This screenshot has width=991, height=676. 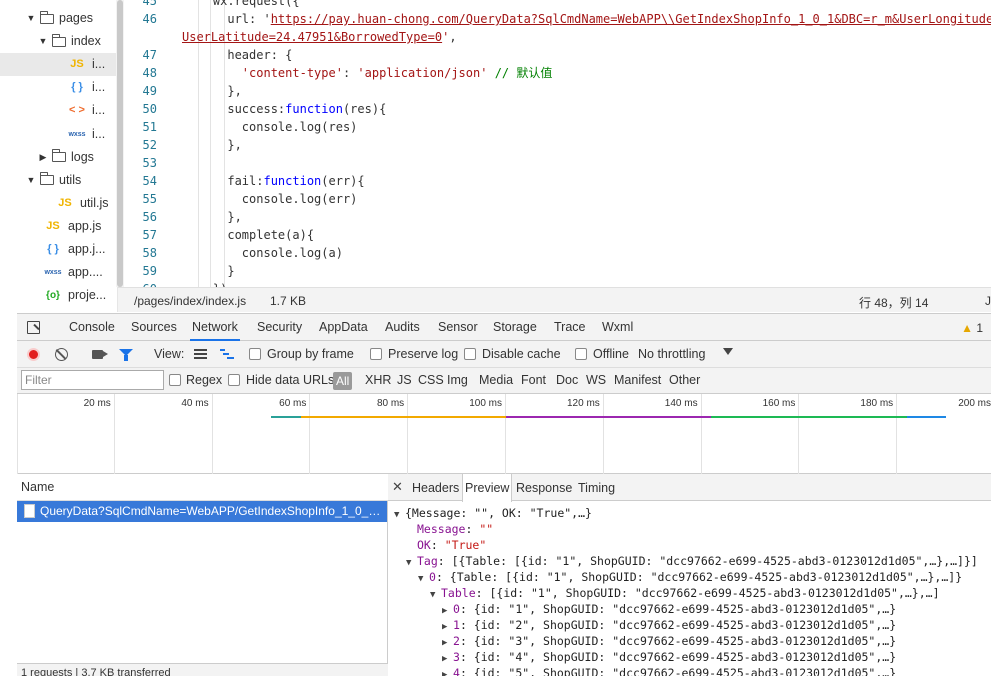 I want to click on expand-right-icon: ▶, so click(x=447, y=671).